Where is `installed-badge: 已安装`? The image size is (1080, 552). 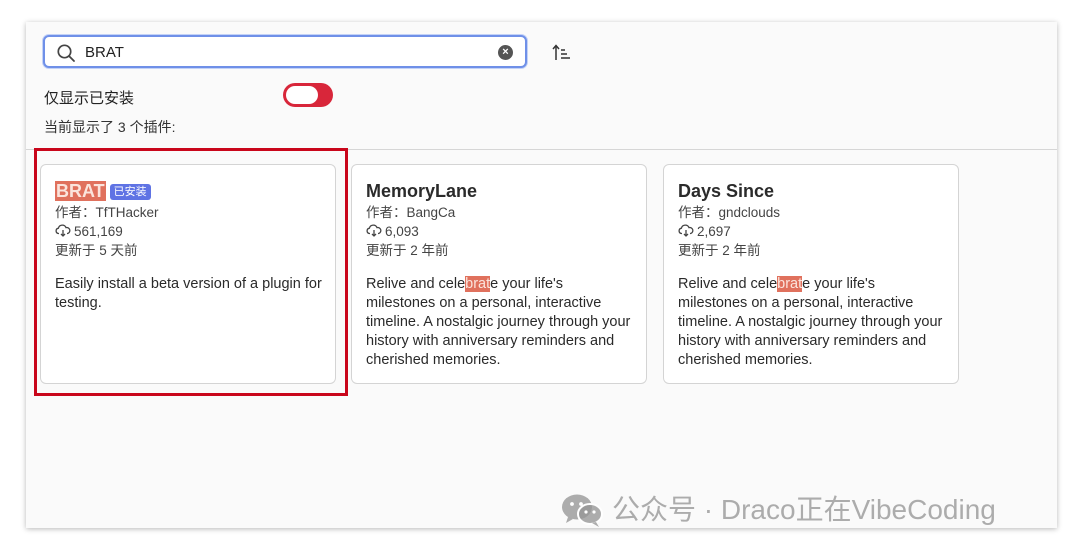
installed-badge: 已安装 is located at coordinates (130, 192).